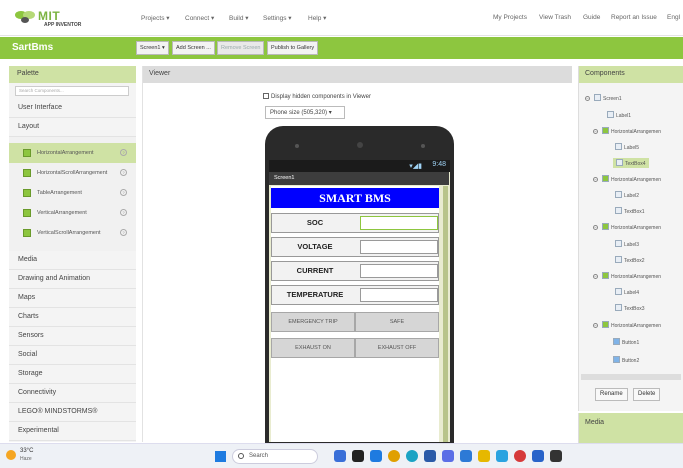  Describe the element at coordinates (59, 18) in the screenshot. I see `app-inventor-logo: MIT APP INVENTOR` at that location.